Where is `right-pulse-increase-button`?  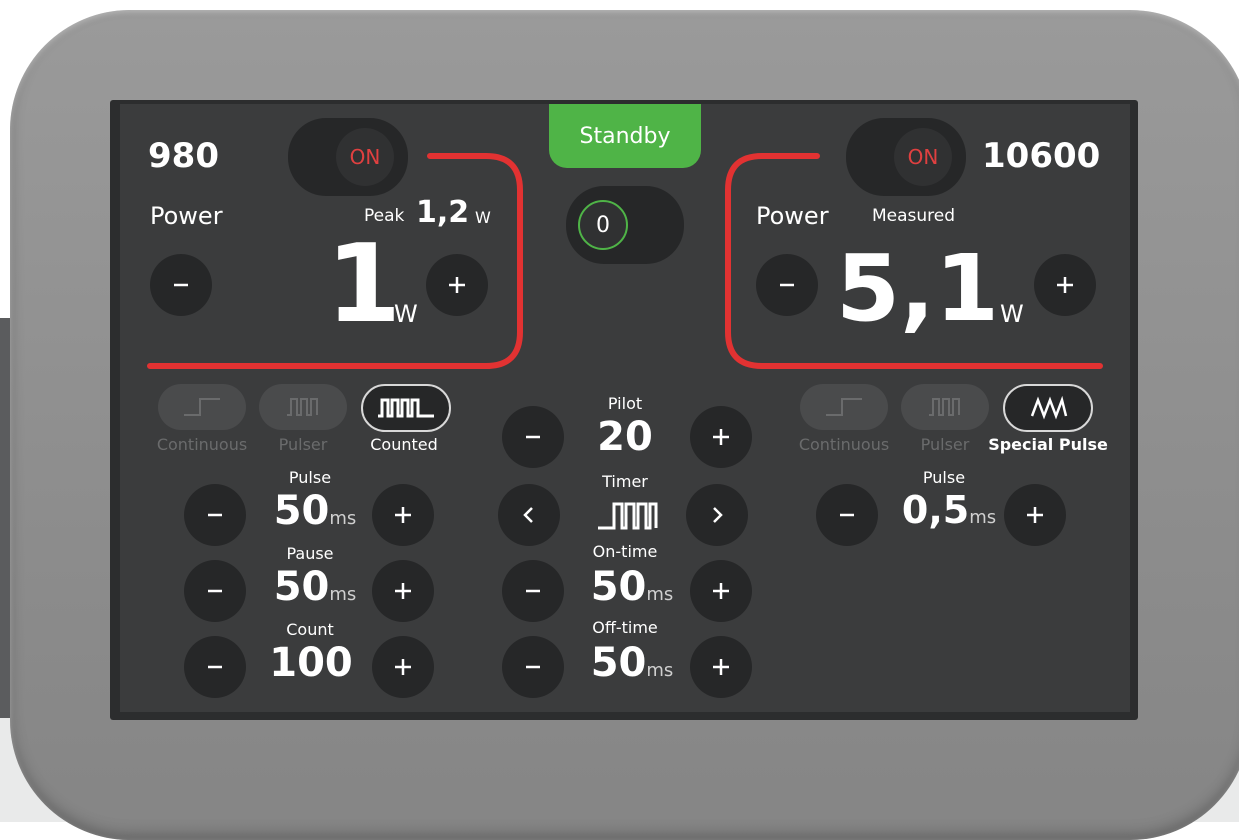
right-pulse-increase-button is located at coordinates (1035, 515).